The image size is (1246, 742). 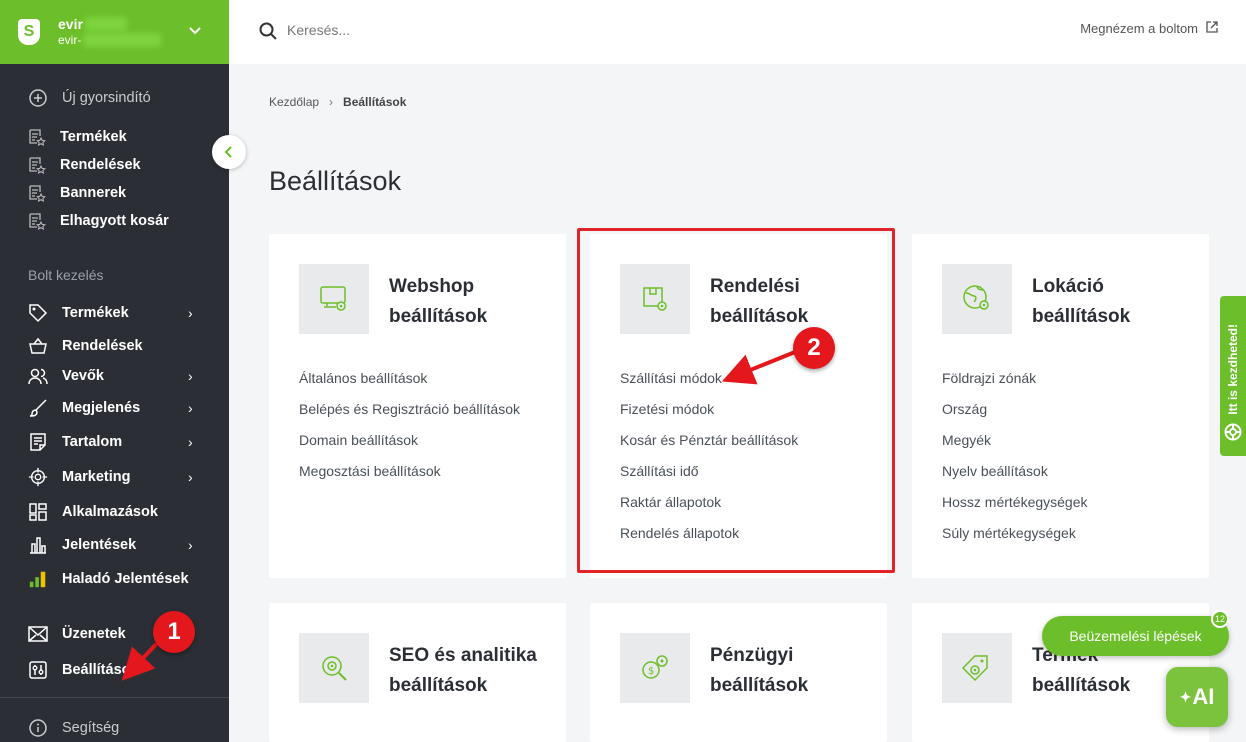 I want to click on sidebar-item-reports: Jelentések, so click(x=82, y=545).